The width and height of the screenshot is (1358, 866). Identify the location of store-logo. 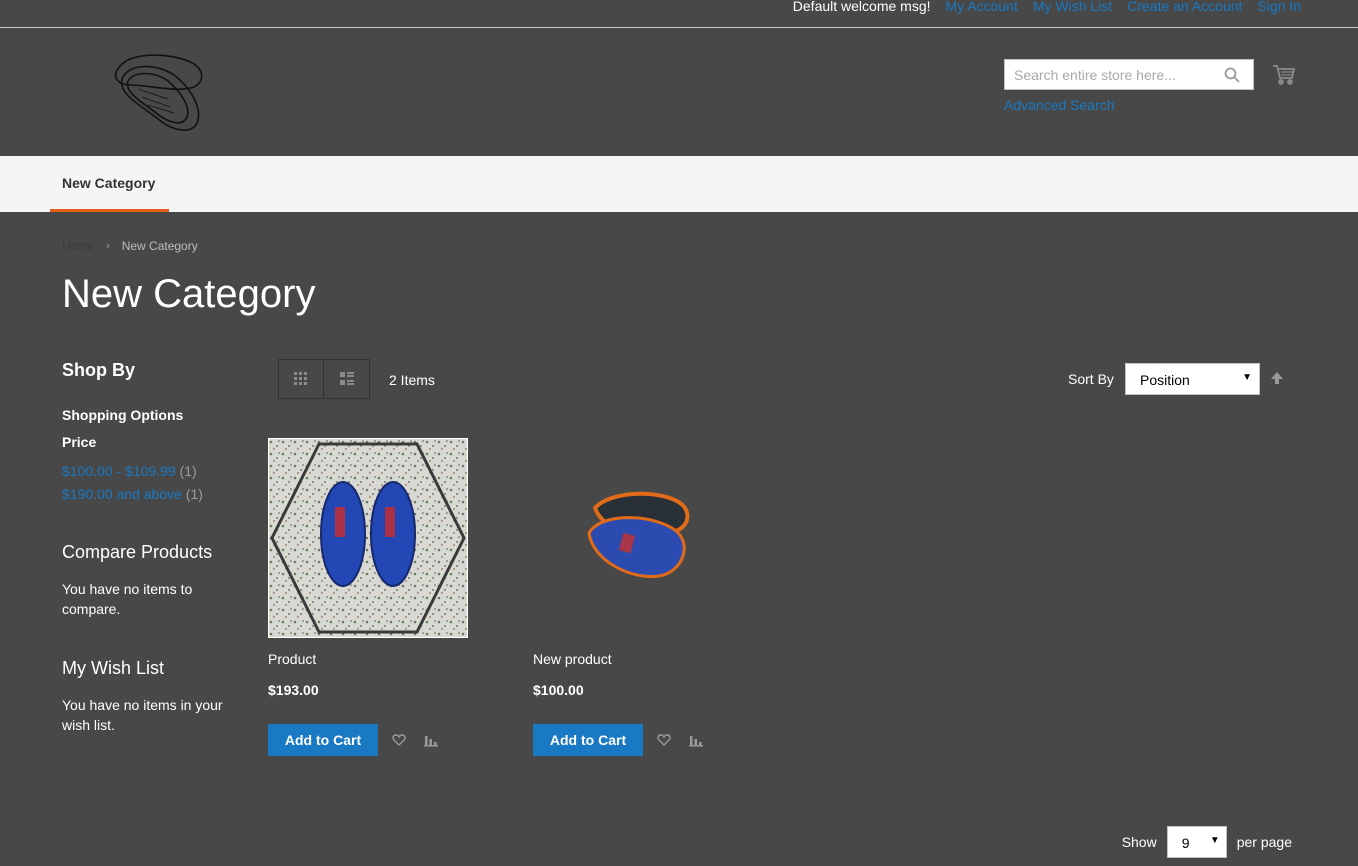
(158, 91).